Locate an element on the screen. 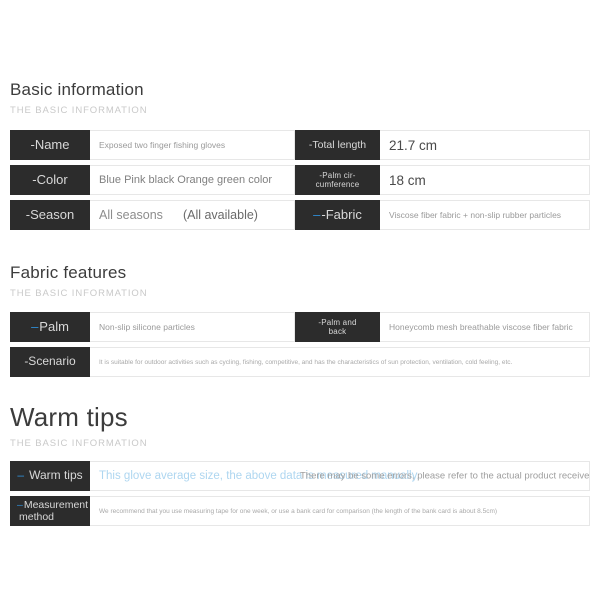 This screenshot has width=600, height=600. section-subtitle-fabric-features: THE BASIC INFORMATION is located at coordinates (79, 293).